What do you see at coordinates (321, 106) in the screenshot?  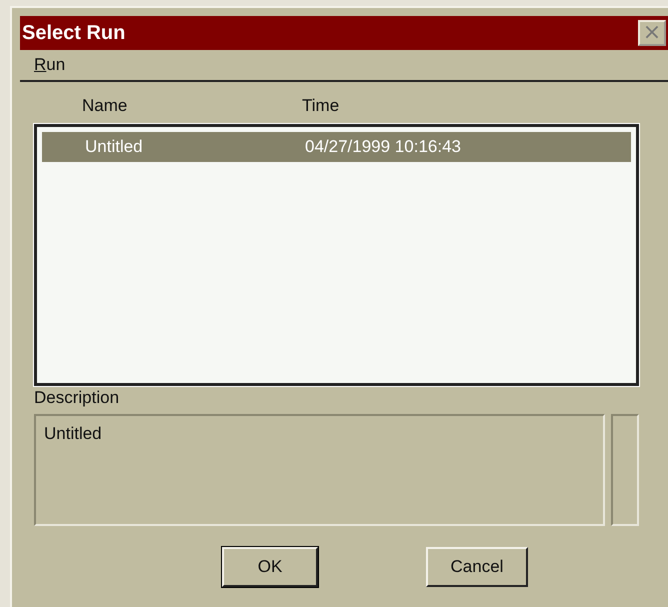 I see `column-header: Time` at bounding box center [321, 106].